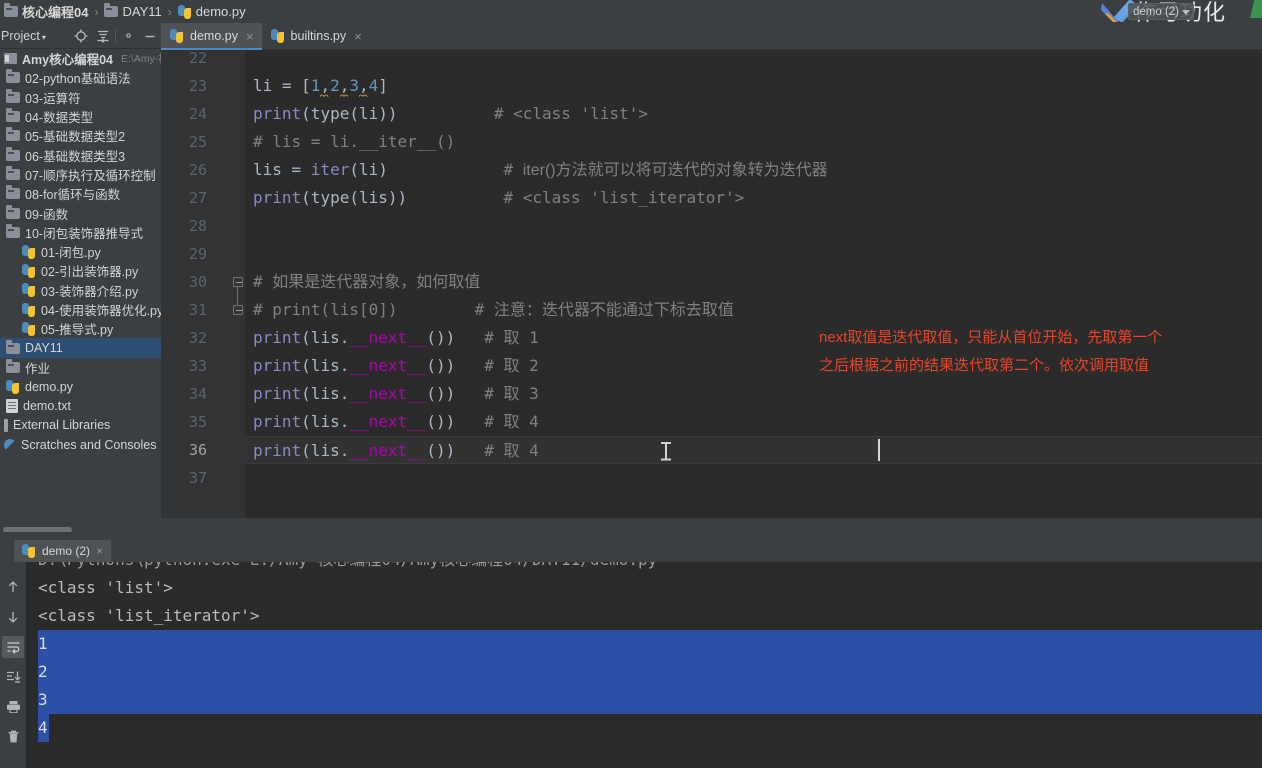 This screenshot has width=1262, height=768. I want to click on tree-item-1: 02-python基础语法, so click(80, 77).